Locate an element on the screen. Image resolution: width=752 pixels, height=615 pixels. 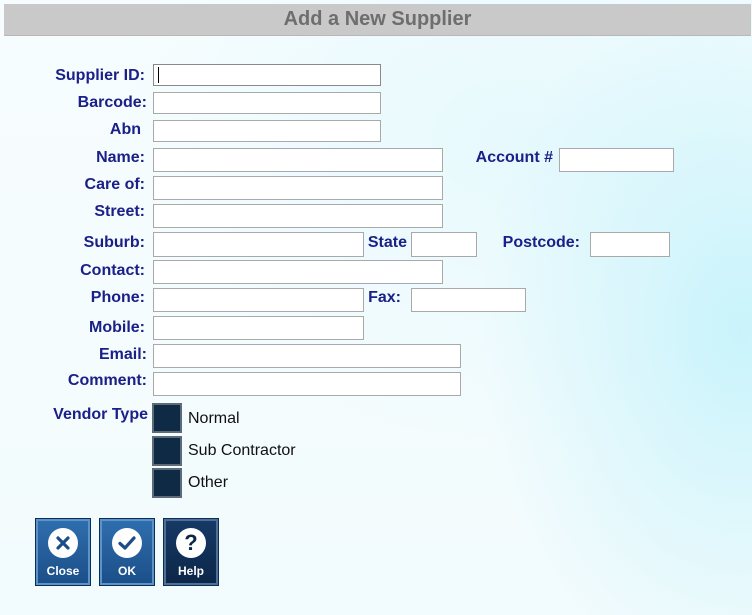
street-label: Street: is located at coordinates (119, 211).